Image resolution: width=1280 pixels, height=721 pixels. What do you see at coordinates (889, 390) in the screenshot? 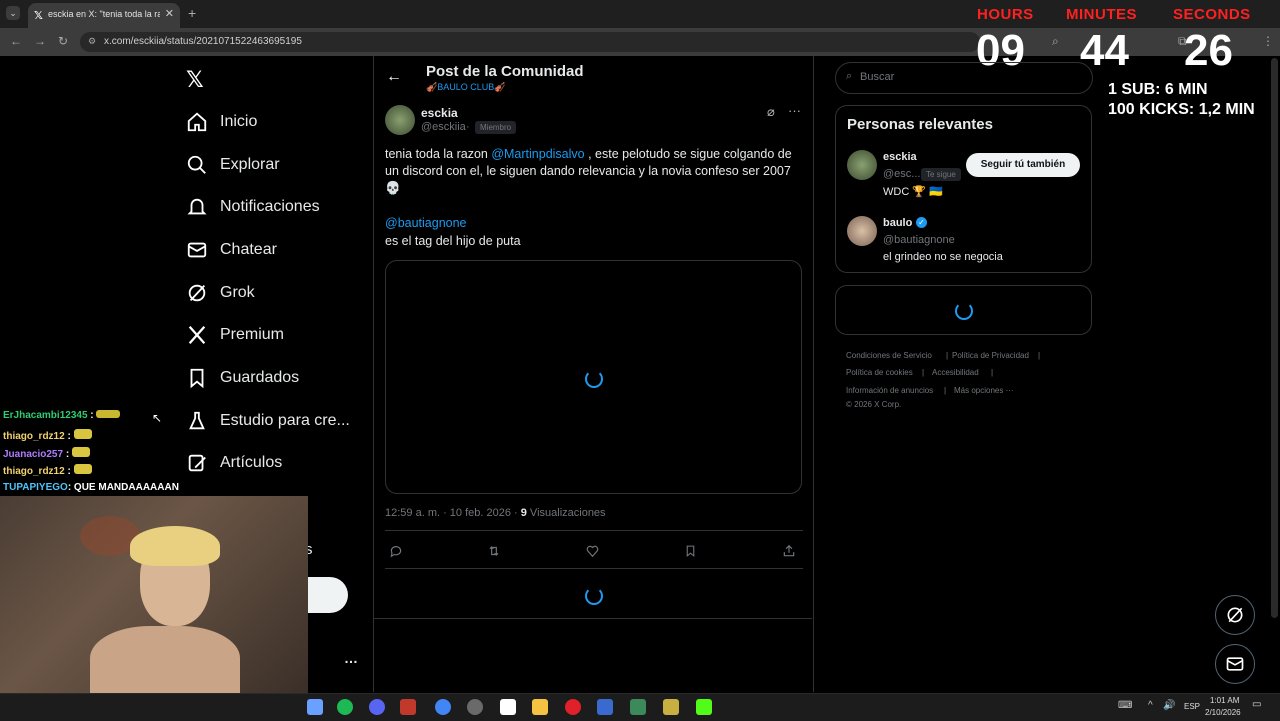
I see `footer-link: Información de anuncios` at bounding box center [889, 390].